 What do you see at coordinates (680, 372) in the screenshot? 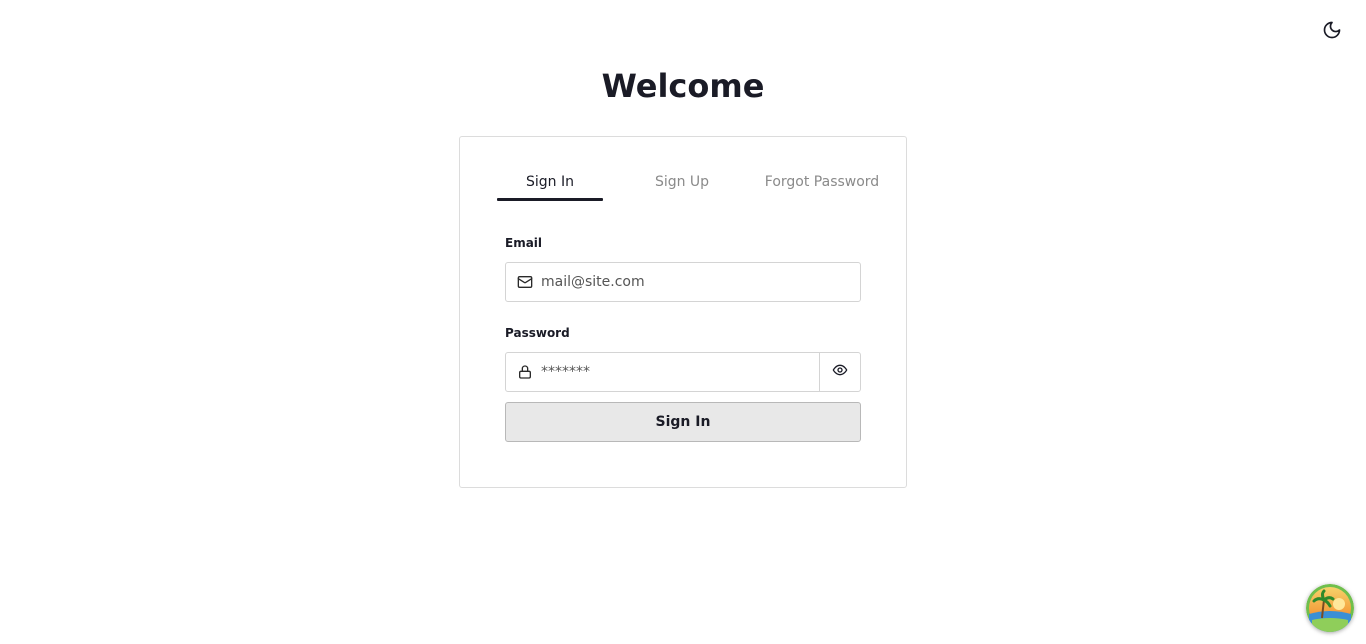
I see `password-input` at bounding box center [680, 372].